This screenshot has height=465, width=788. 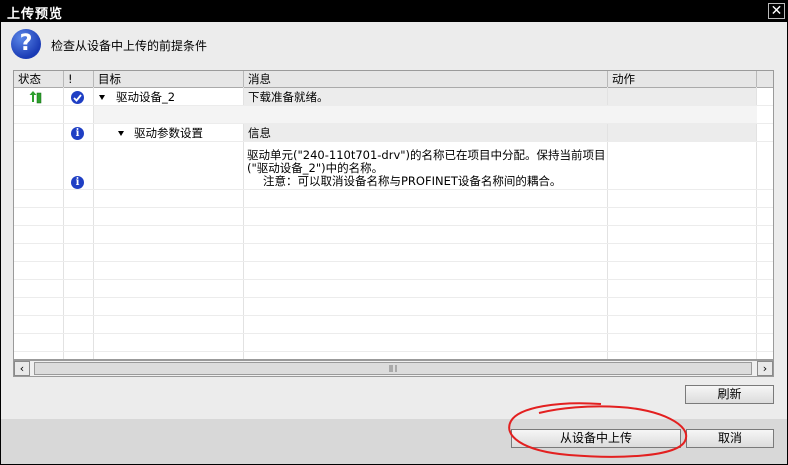 What do you see at coordinates (169, 79) in the screenshot?
I see `column-header-target: 目标` at bounding box center [169, 79].